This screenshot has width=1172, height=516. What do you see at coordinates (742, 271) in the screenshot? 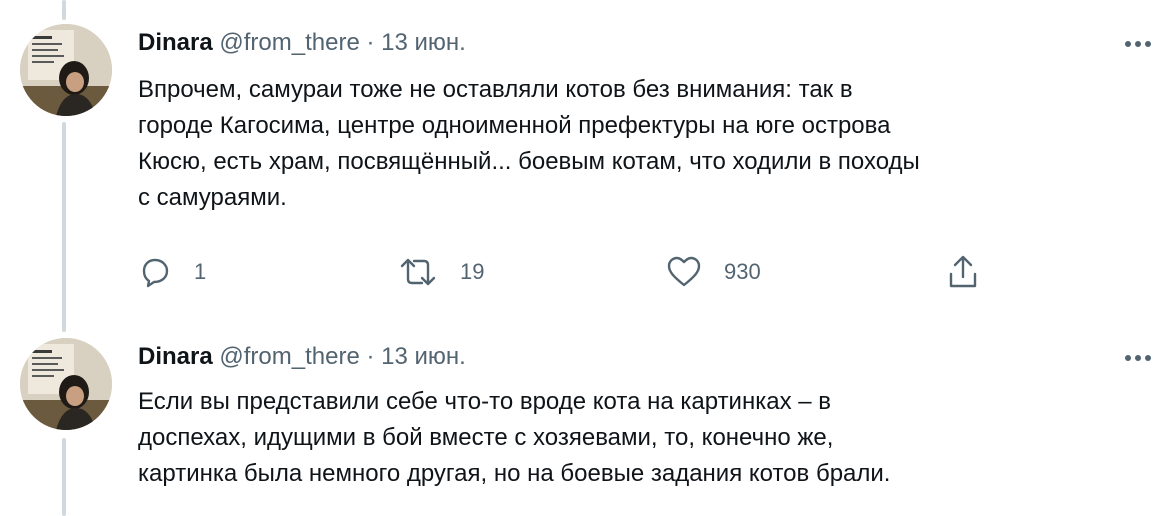
I see `like-count: 930` at bounding box center [742, 271].